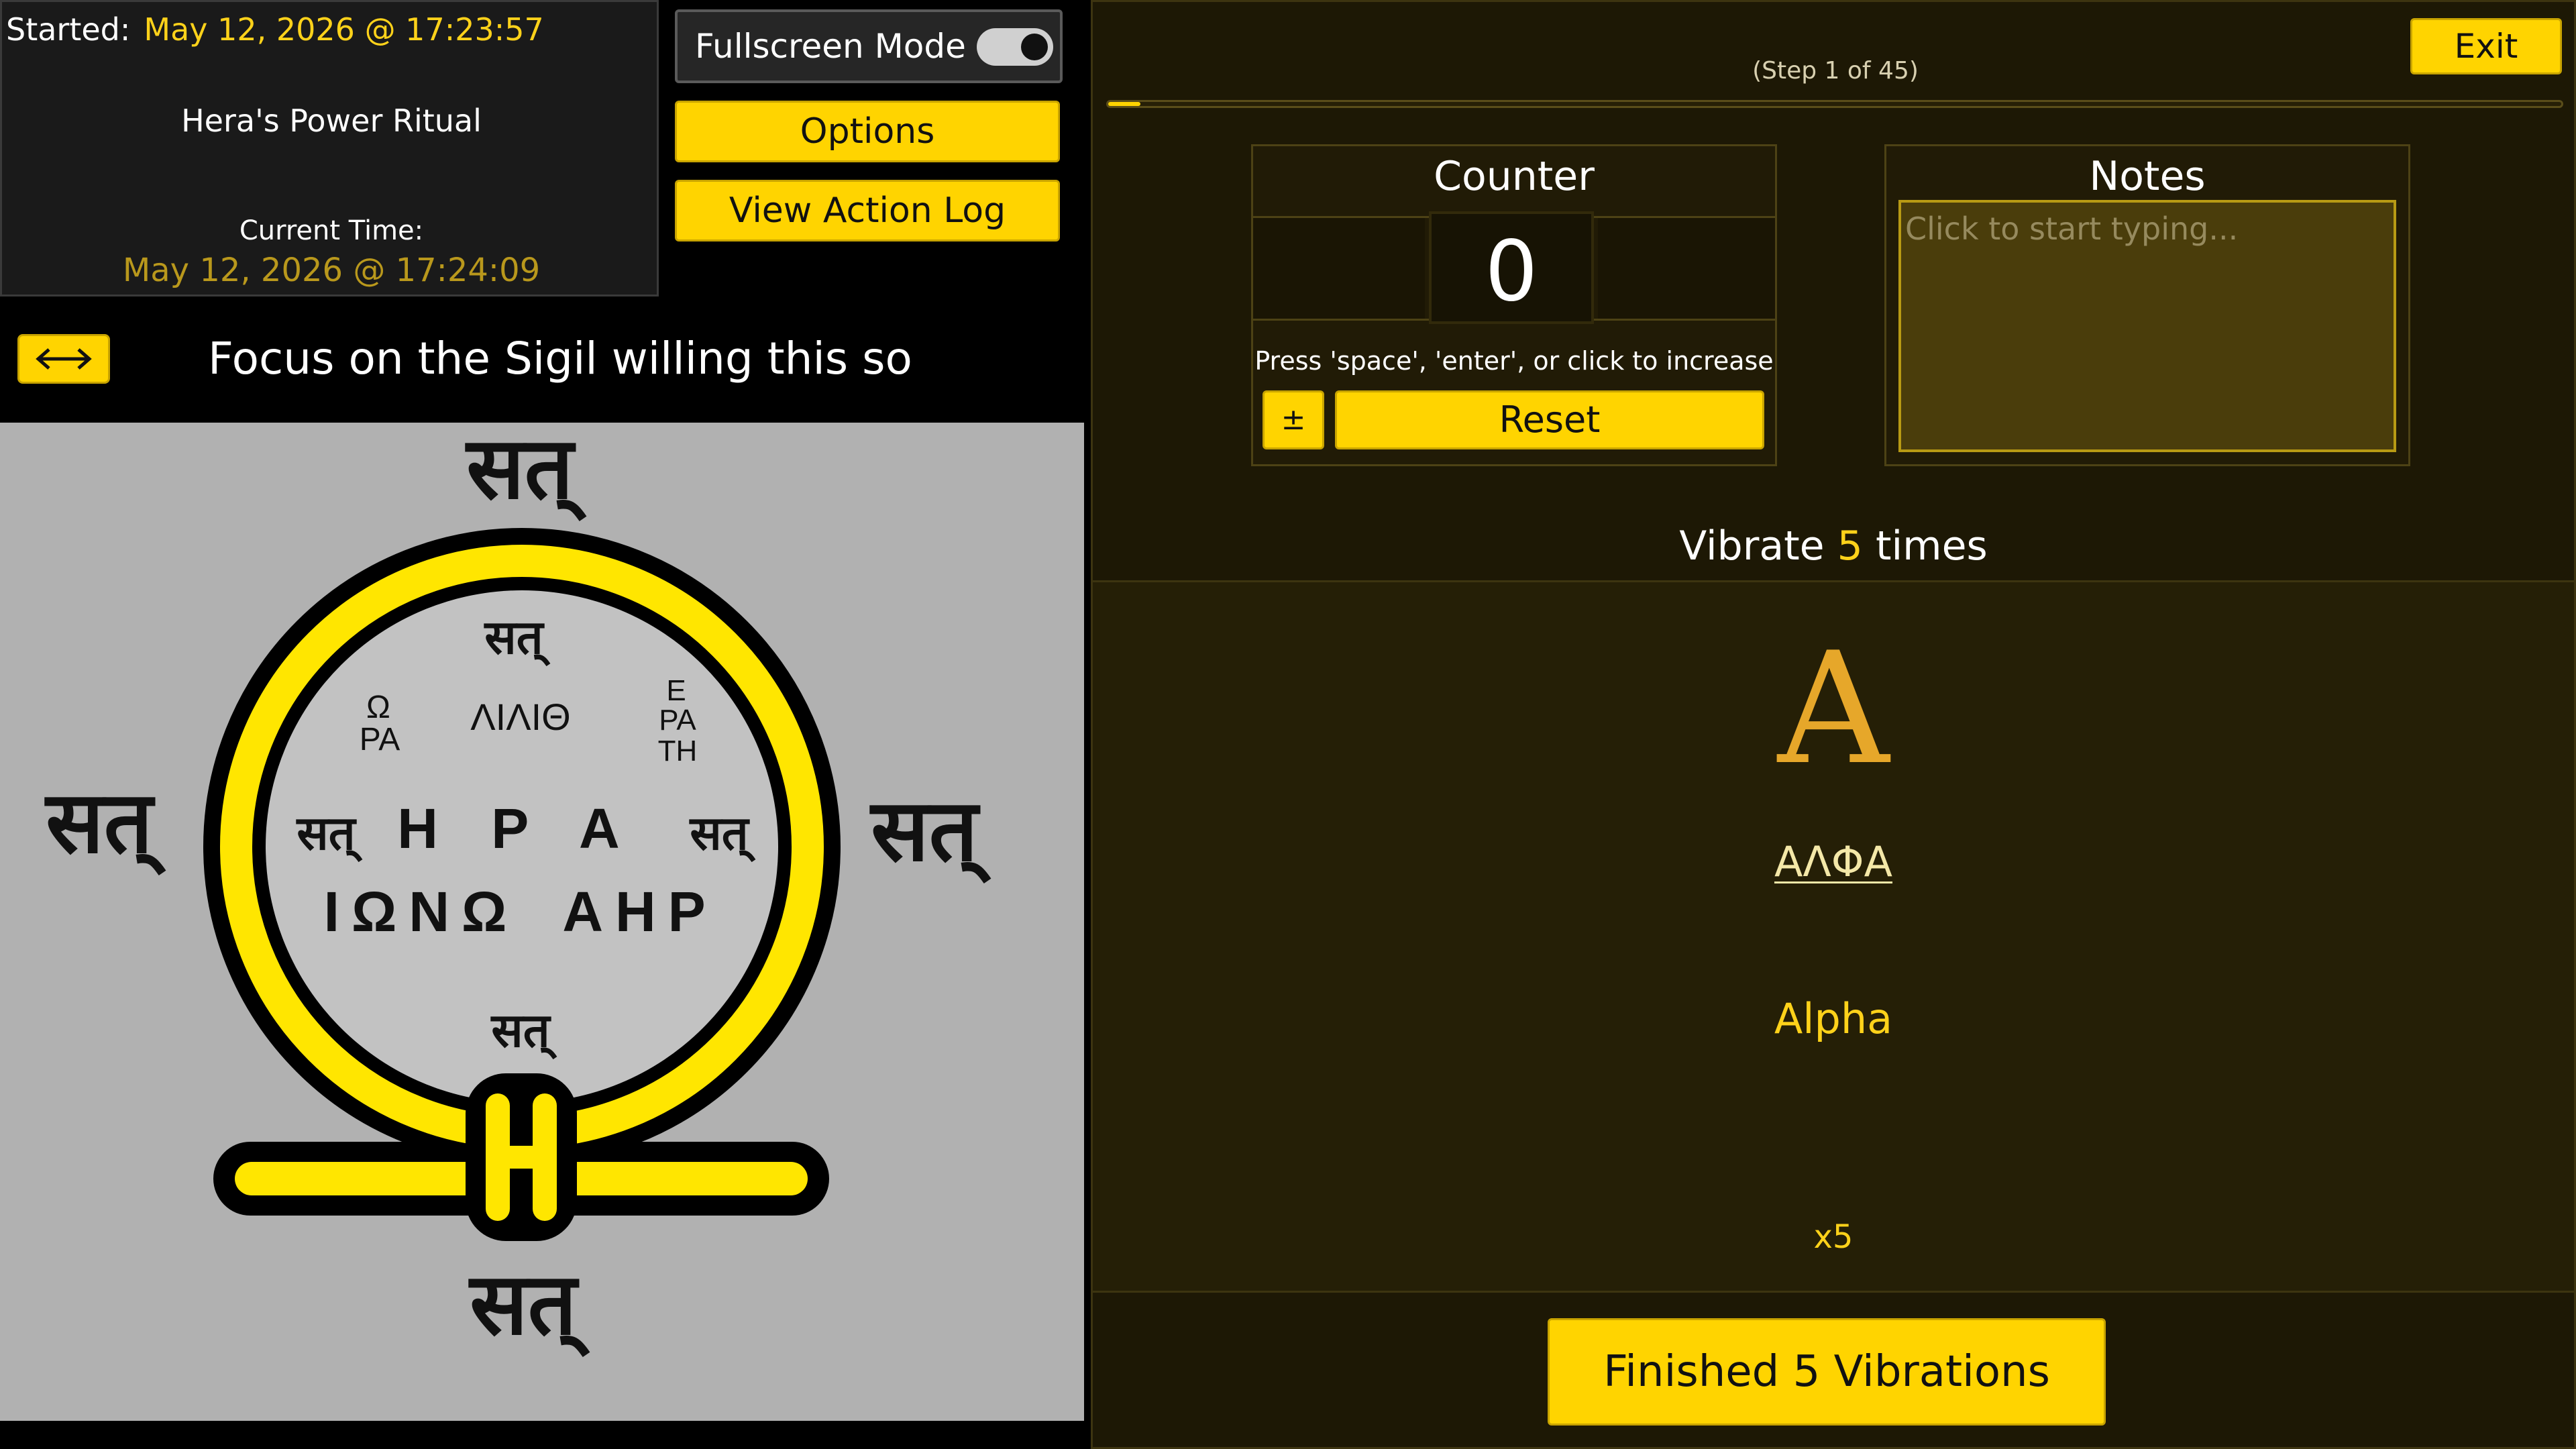 The image size is (2576, 1449). I want to click on started-line: Started: May 12, 2026 @ 17:23:57, so click(275, 29).